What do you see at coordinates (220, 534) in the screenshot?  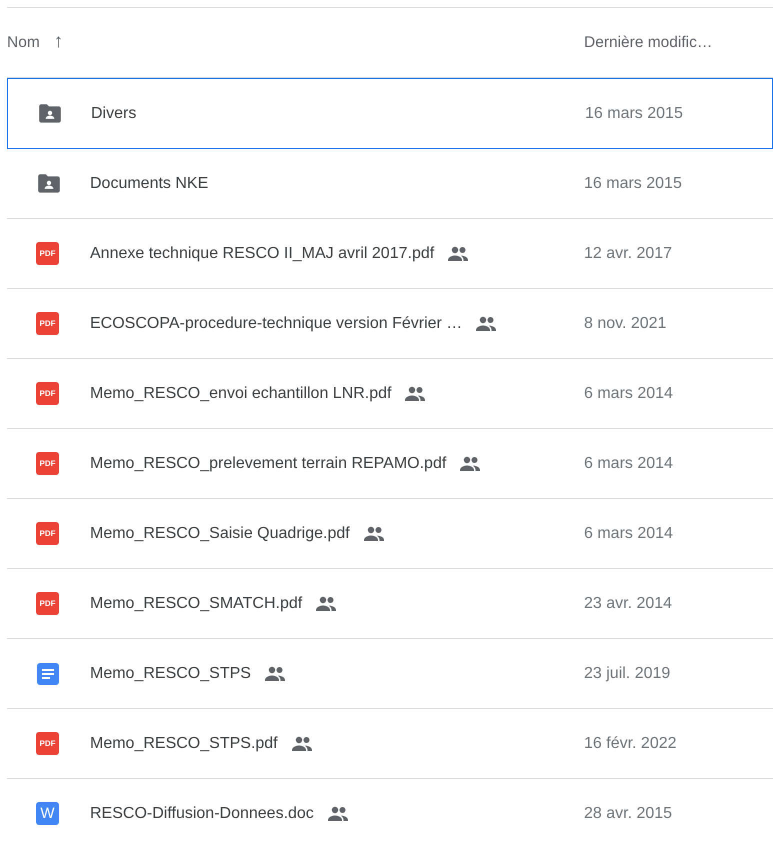 I see `file-name: Memo_RESCO_Saisie Quadrige.pdf` at bounding box center [220, 534].